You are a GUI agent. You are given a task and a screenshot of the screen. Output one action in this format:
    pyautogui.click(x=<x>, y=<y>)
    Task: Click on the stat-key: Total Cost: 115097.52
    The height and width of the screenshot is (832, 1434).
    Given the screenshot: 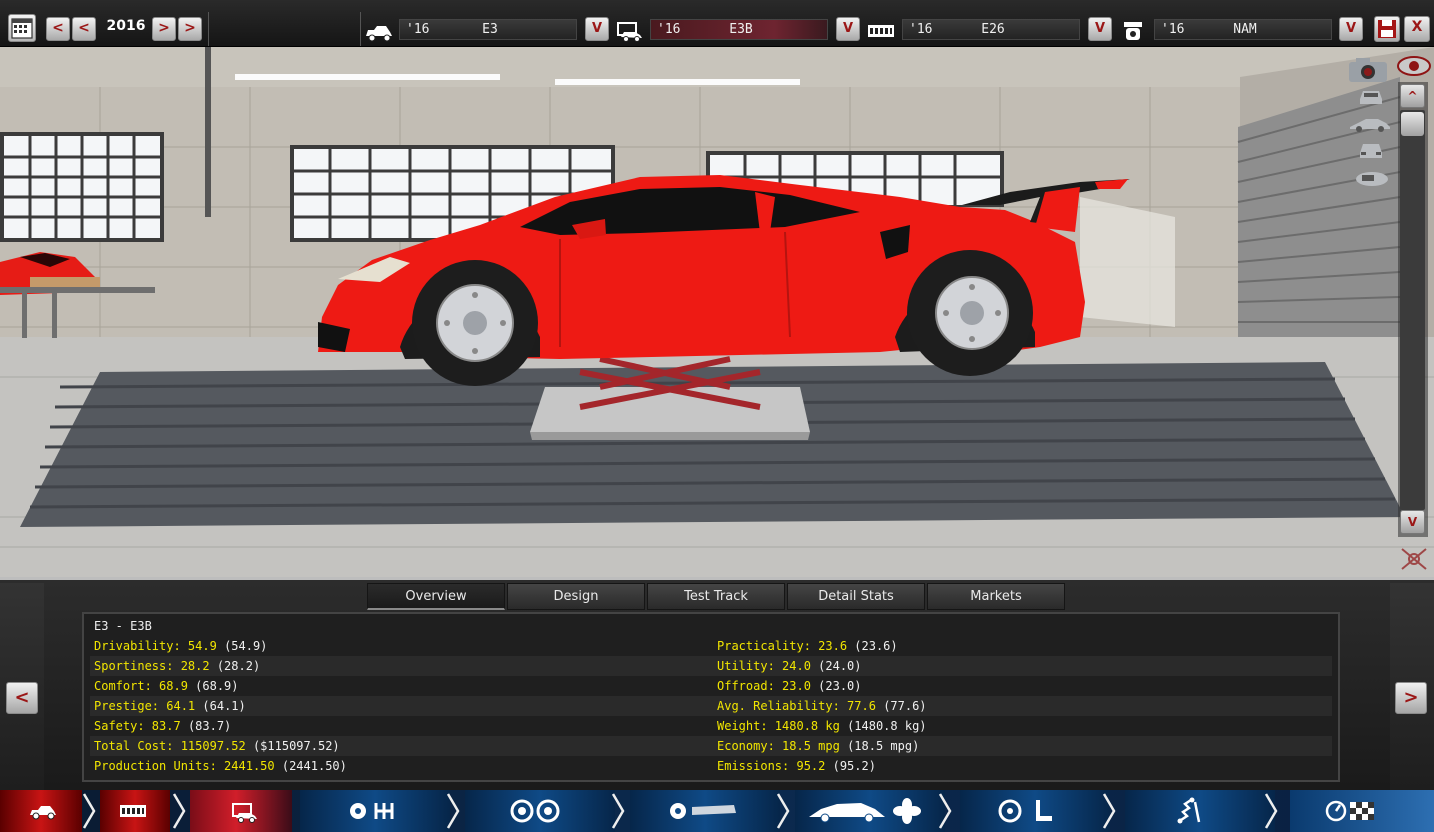 What is the action you would take?
    pyautogui.click(x=170, y=746)
    